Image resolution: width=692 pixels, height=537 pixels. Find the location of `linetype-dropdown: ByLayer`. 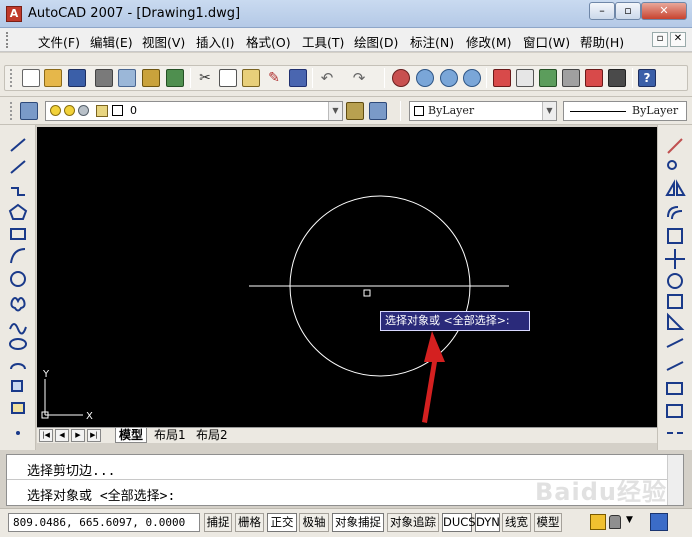

linetype-dropdown: ByLayer is located at coordinates (625, 111).